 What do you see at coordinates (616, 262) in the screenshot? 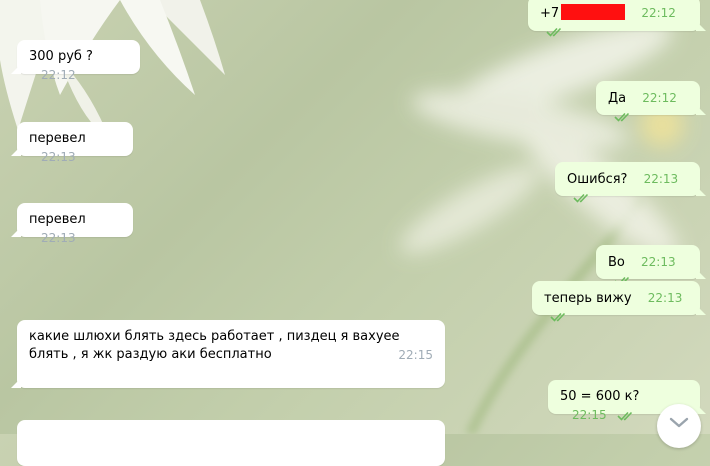
I see `message-text: Во` at bounding box center [616, 262].